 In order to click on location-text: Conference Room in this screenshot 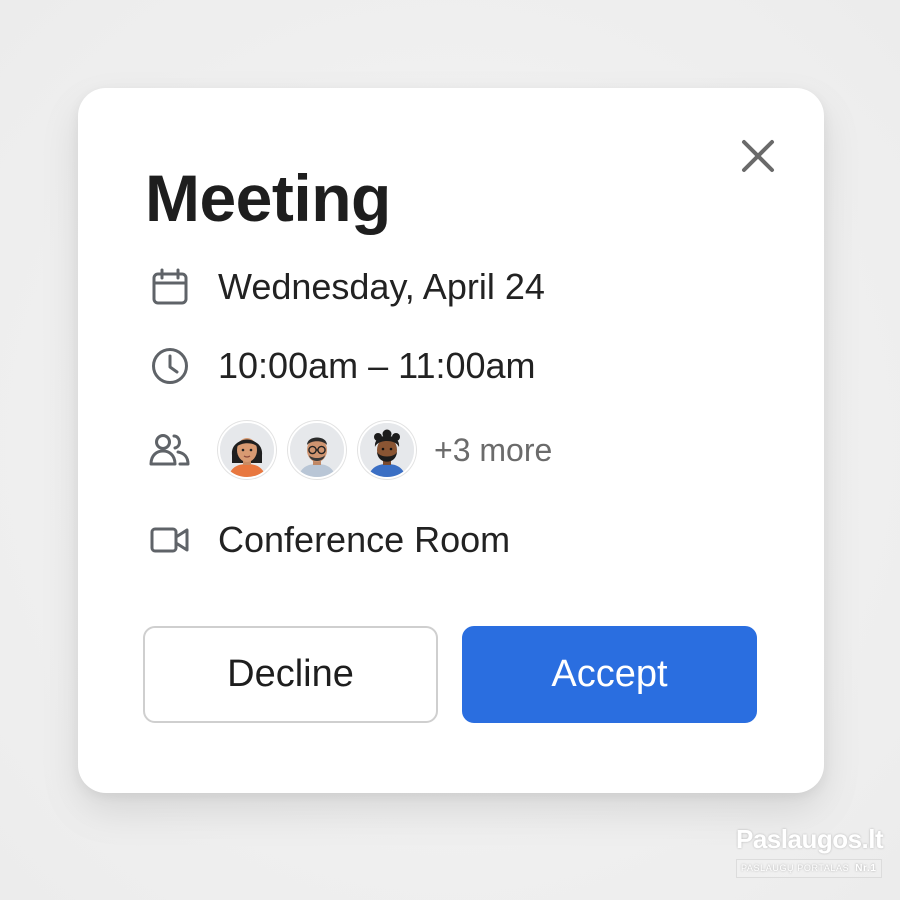, I will do `click(364, 539)`.